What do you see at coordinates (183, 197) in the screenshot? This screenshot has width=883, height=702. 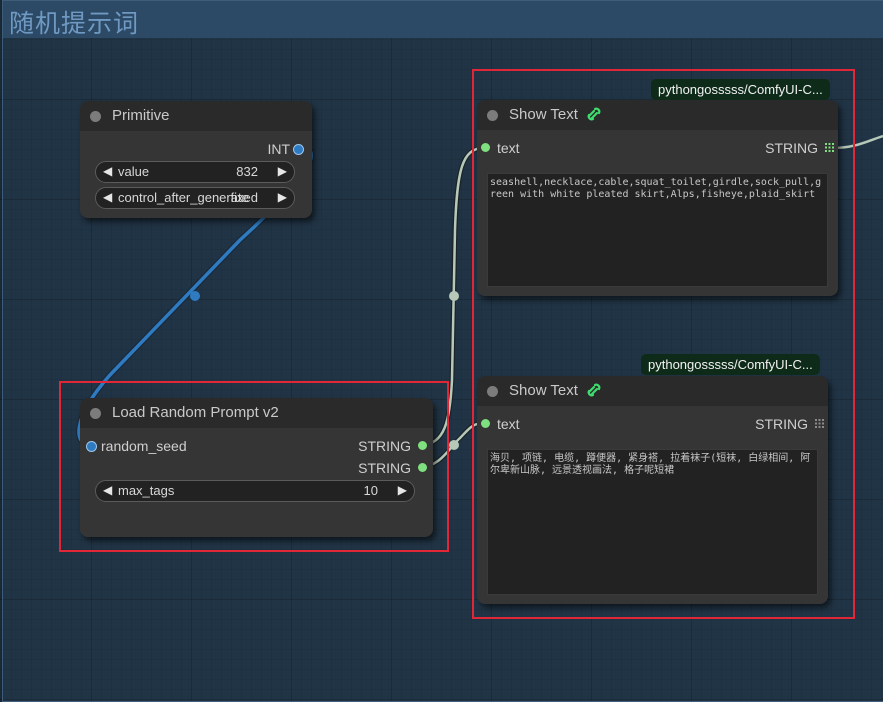 I see `widget-label: control_after_generate` at bounding box center [183, 197].